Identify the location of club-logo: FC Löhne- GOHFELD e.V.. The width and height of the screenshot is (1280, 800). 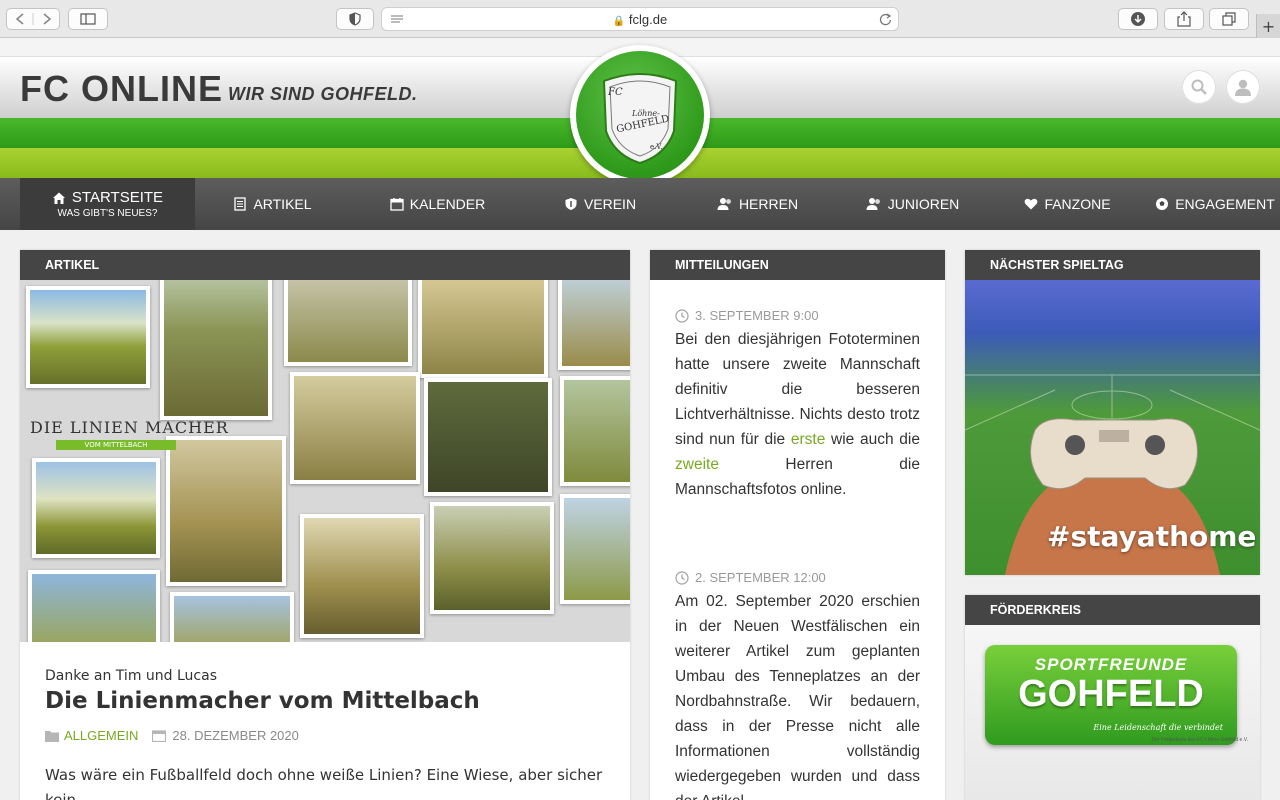
(640, 115).